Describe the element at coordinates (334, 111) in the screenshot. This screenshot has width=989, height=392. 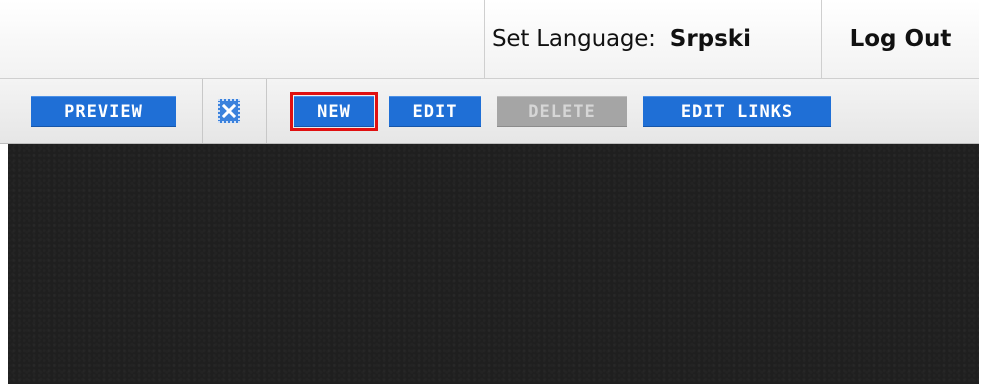
I see `new-button: NEW` at that location.